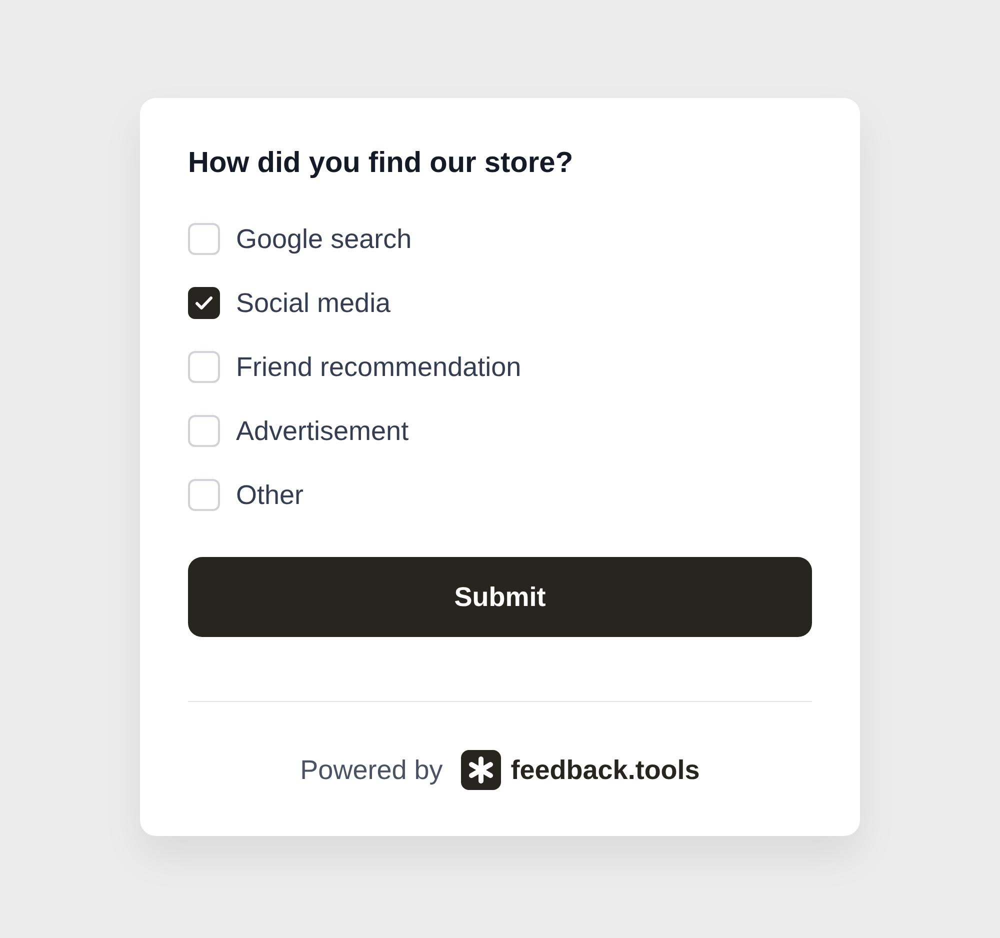 The image size is (1000, 938). What do you see at coordinates (500, 596) in the screenshot?
I see `submit-button: Submit` at bounding box center [500, 596].